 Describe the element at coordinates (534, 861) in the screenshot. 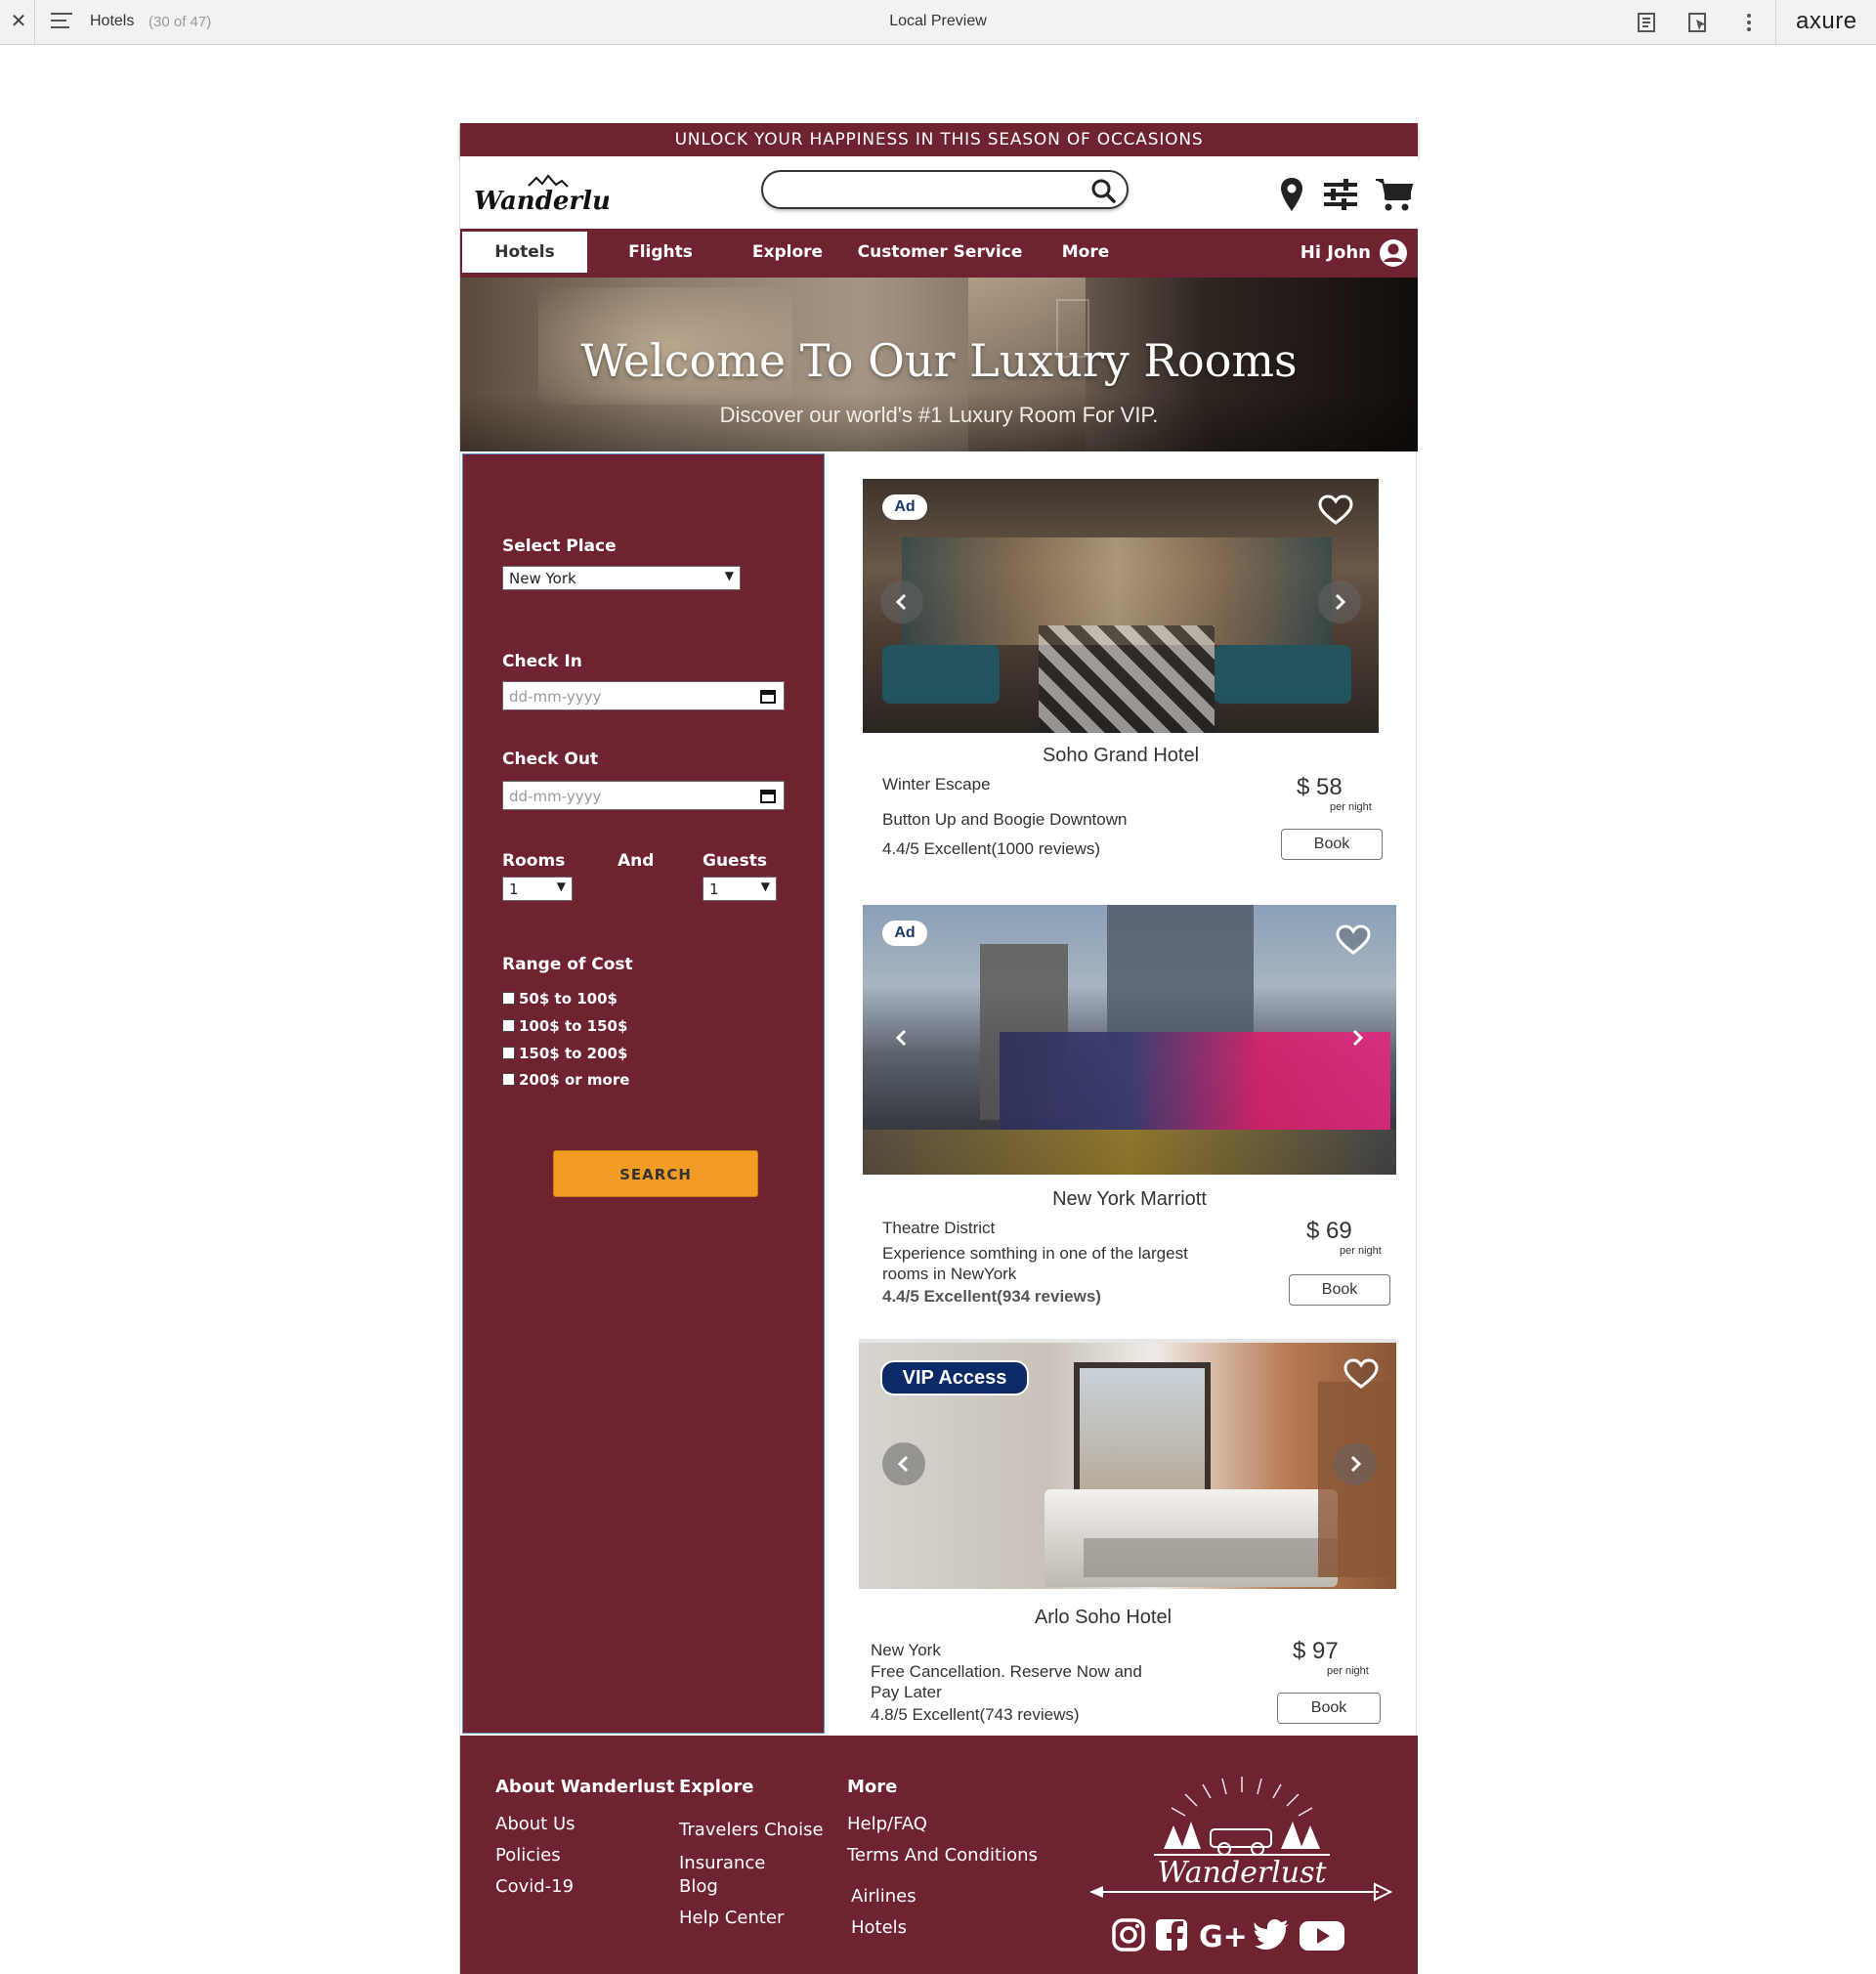

I see `rooms-label: Rooms` at that location.